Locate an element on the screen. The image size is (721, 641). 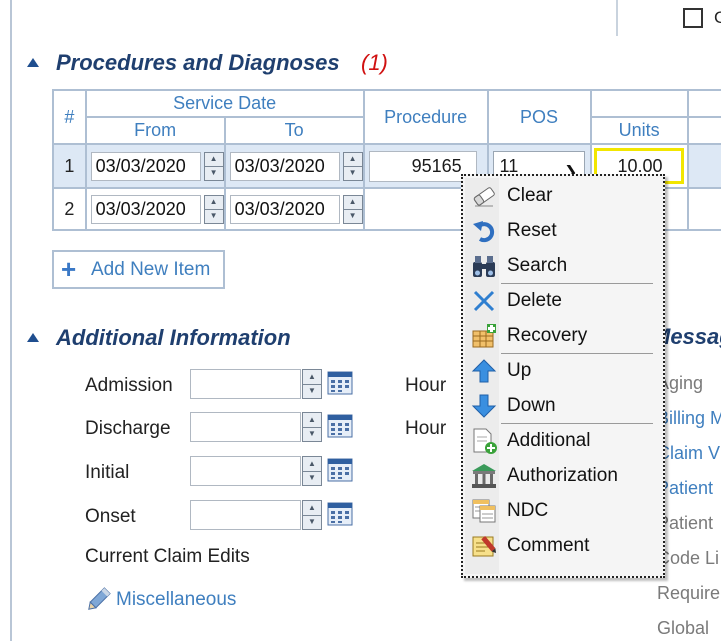
menu-item-delete: Delete is located at coordinates (563, 300).